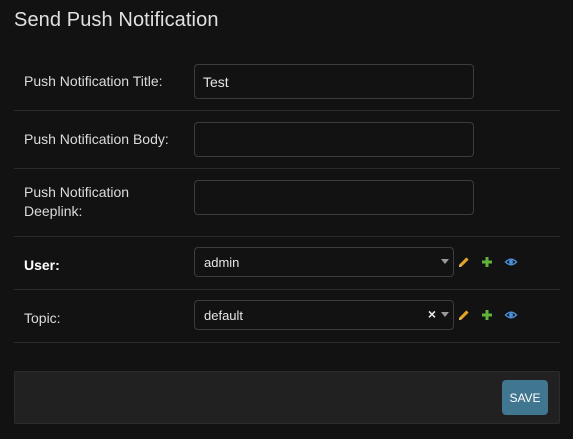  I want to click on form-row-deeplink: Push Notification Deeplink:, so click(287, 203).